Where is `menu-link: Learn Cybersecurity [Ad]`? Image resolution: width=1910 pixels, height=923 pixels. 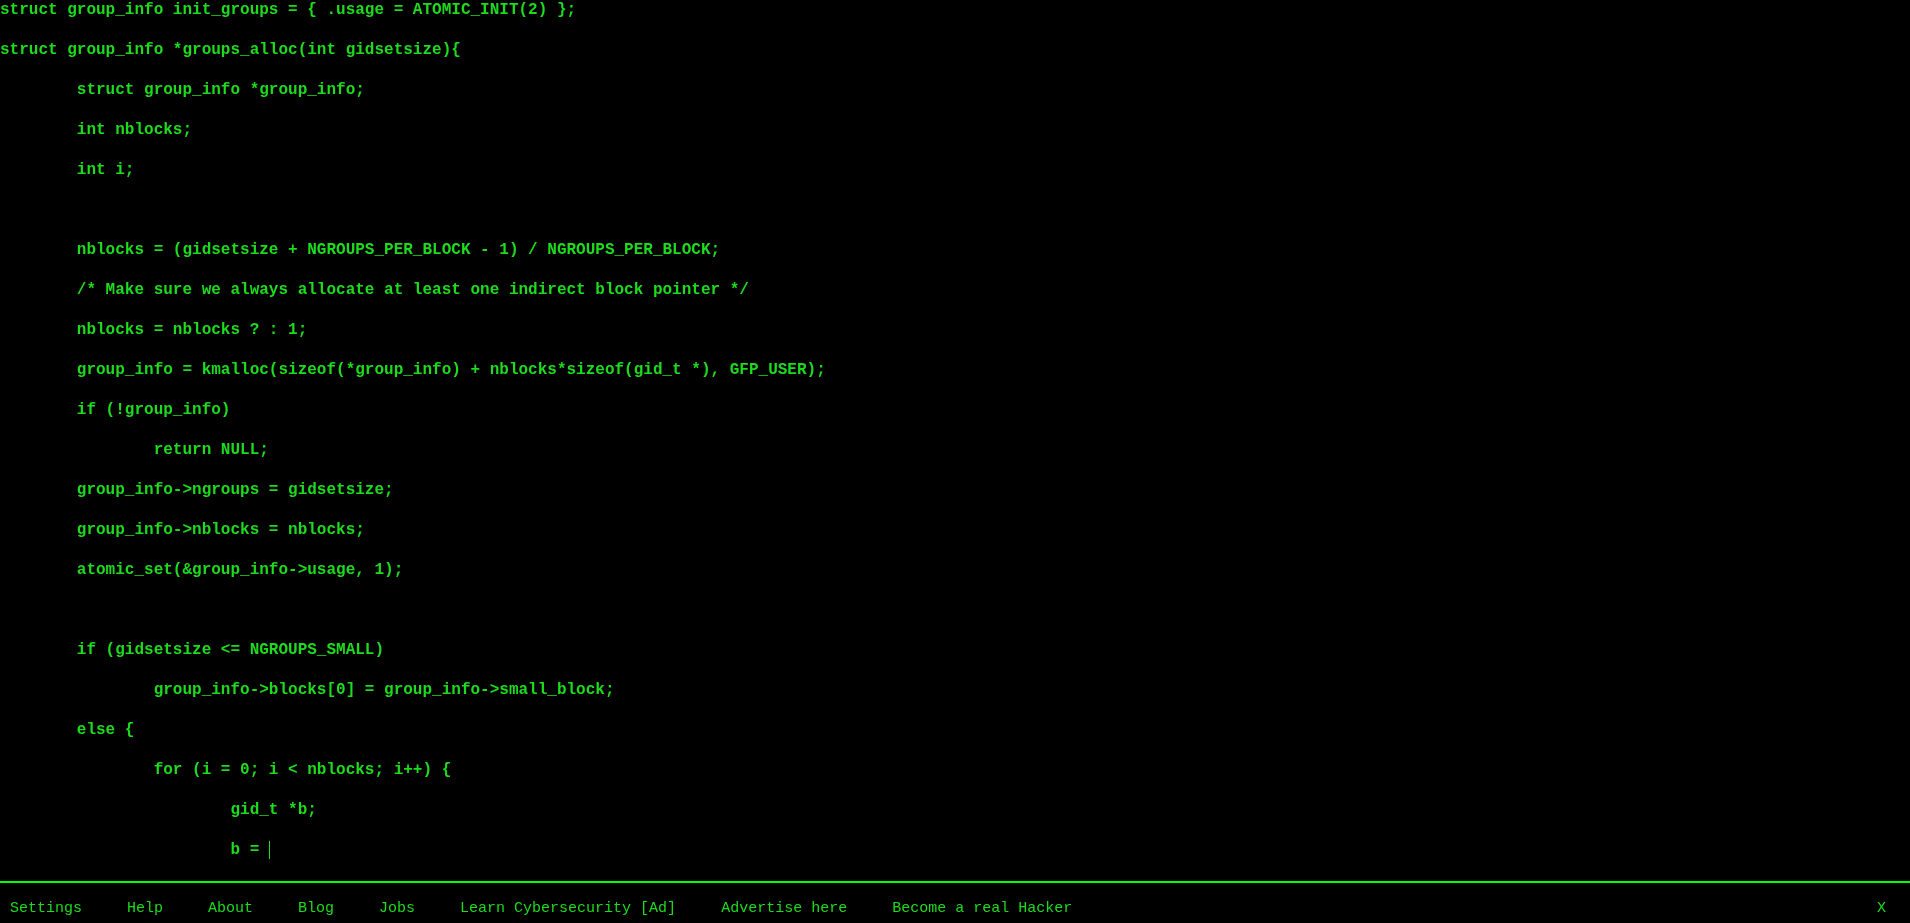 menu-link: Learn Cybersecurity [Ad] is located at coordinates (568, 909).